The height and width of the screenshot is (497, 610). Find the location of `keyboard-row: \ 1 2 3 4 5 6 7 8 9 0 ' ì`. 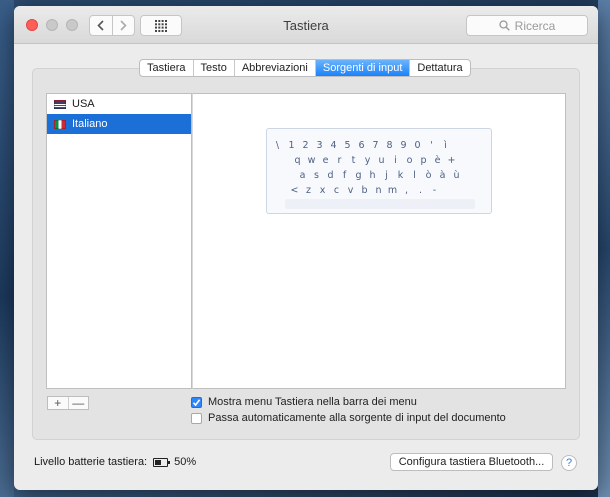

keyboard-row: \ 1 2 3 4 5 6 7 8 9 0 ' ì is located at coordinates (361, 145).